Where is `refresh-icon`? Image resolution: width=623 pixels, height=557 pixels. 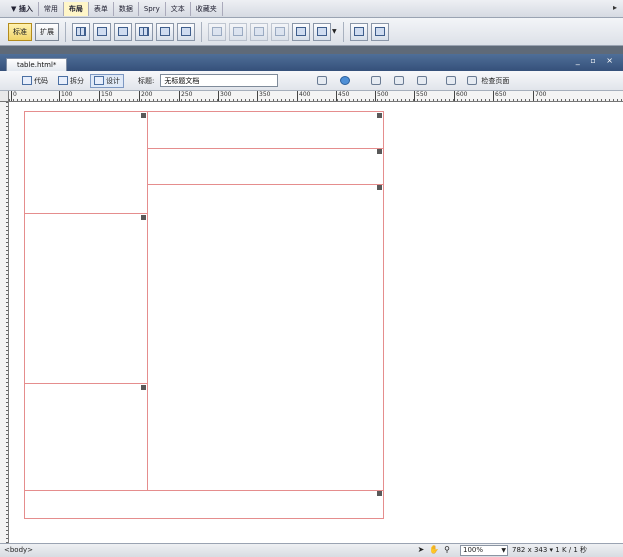
refresh-icon is located at coordinates (375, 81).